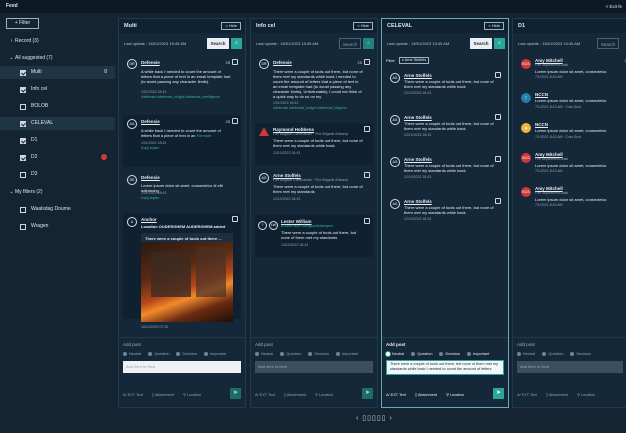  What do you see at coordinates (307, 226) in the screenshot?
I see `post-tags: #ChiefPolice #BelgiumAntwerpen` at bounding box center [307, 226].